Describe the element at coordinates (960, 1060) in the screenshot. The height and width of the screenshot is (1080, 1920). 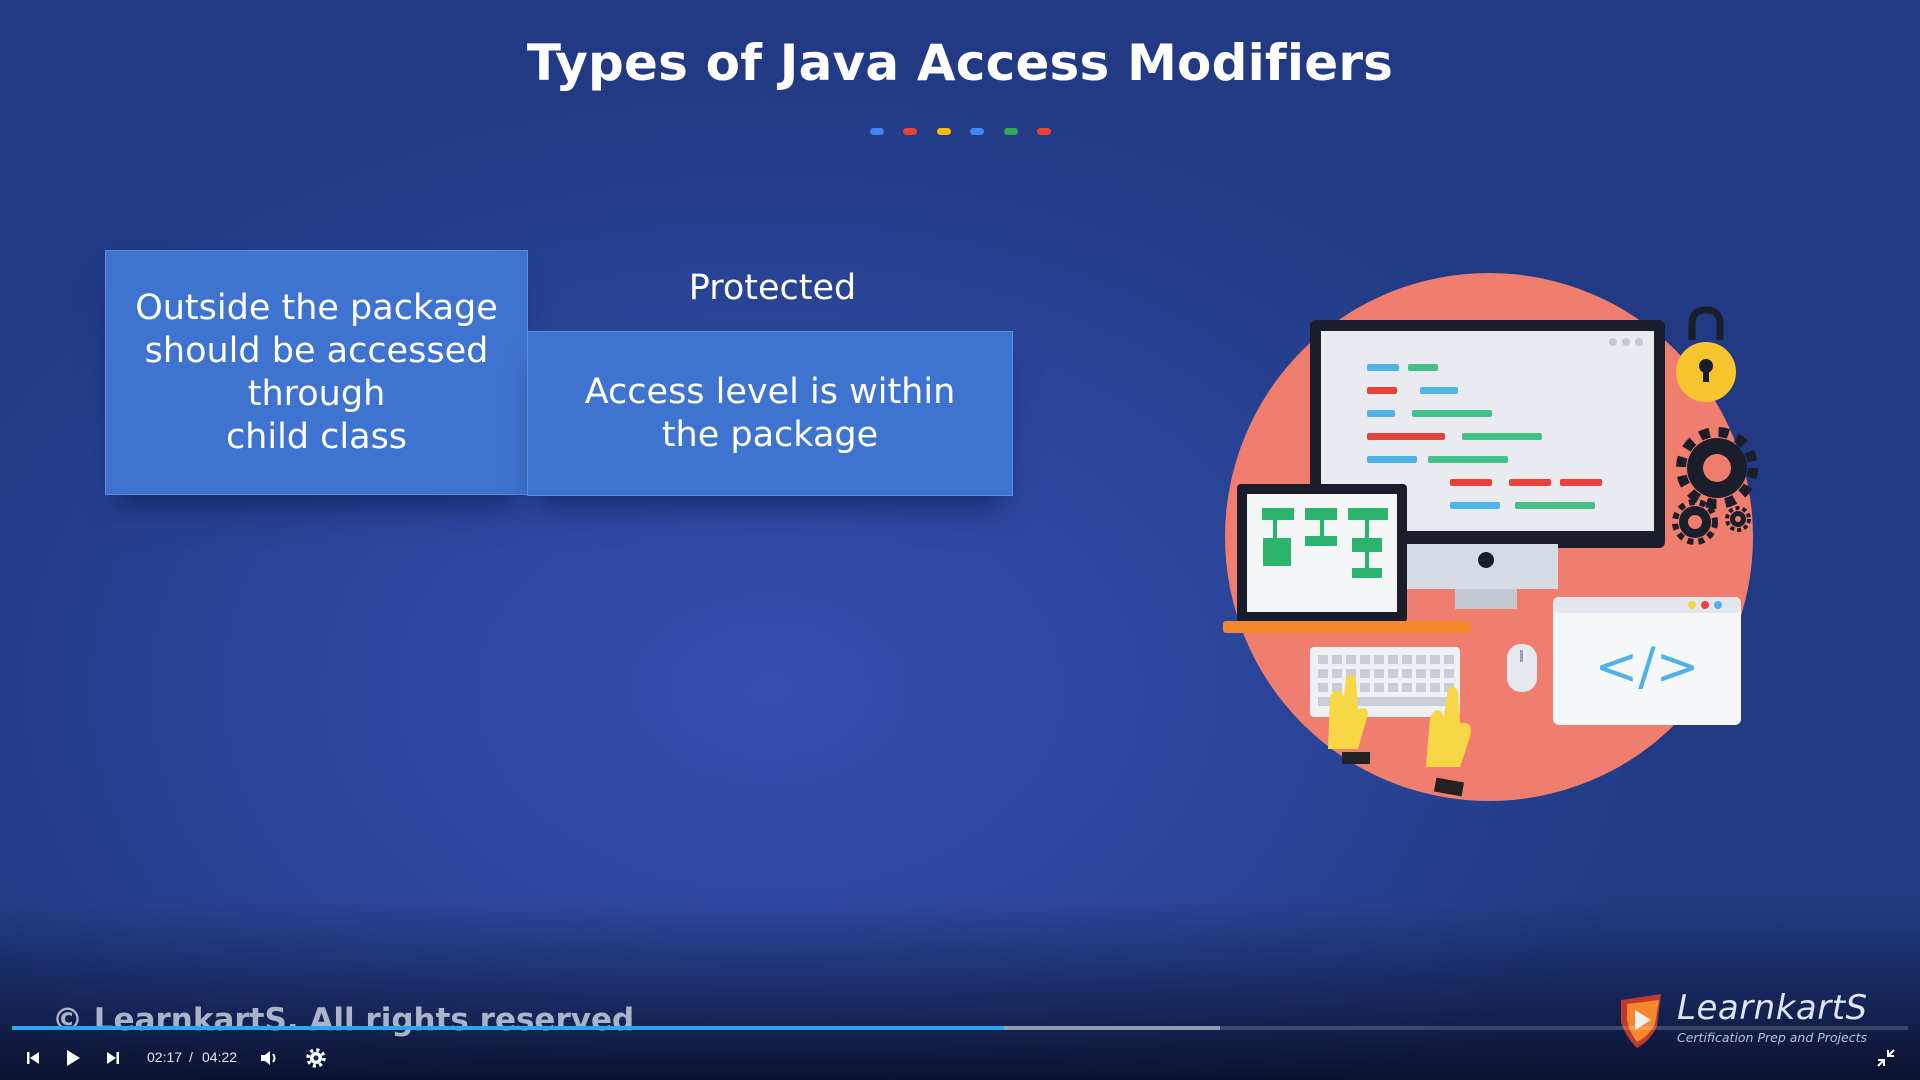
I see `player-controls: 02:17 / 04:22` at that location.